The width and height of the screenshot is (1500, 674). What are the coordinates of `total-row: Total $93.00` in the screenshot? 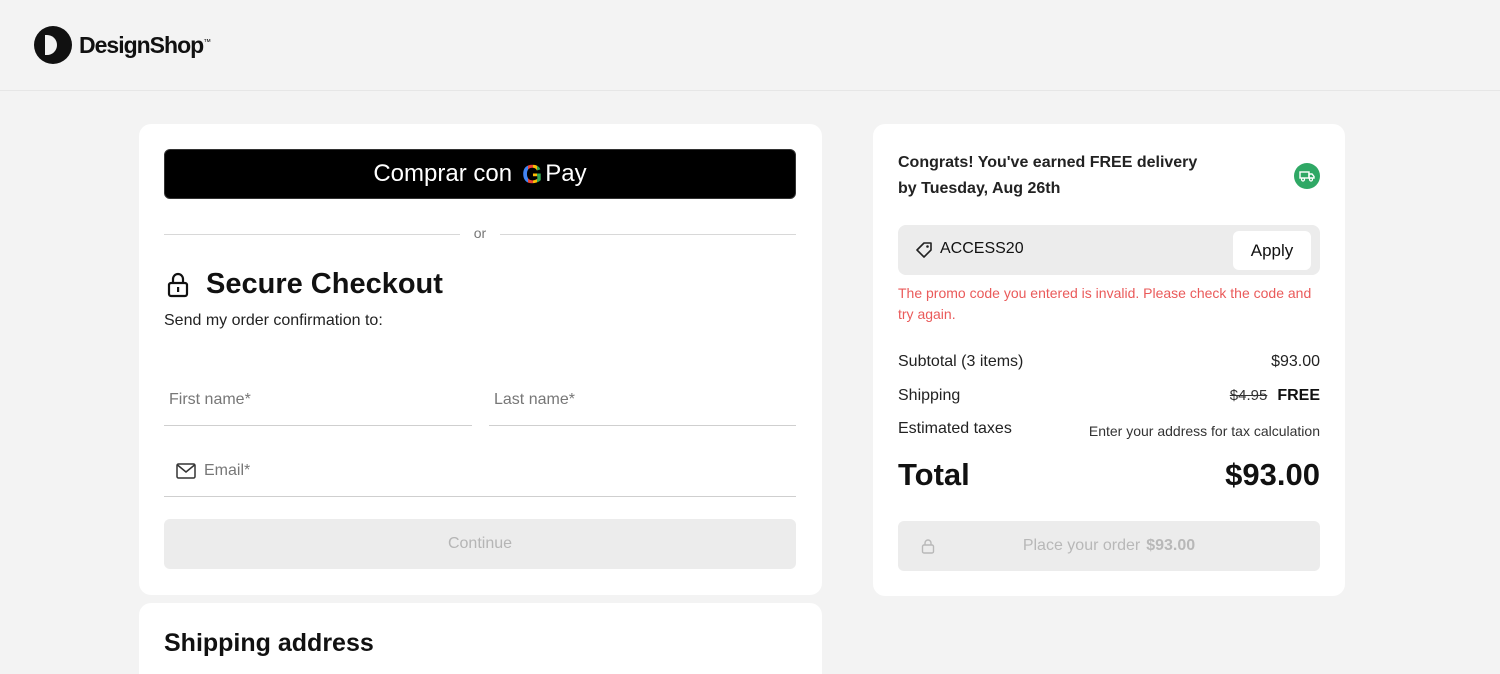 It's located at (1109, 477).